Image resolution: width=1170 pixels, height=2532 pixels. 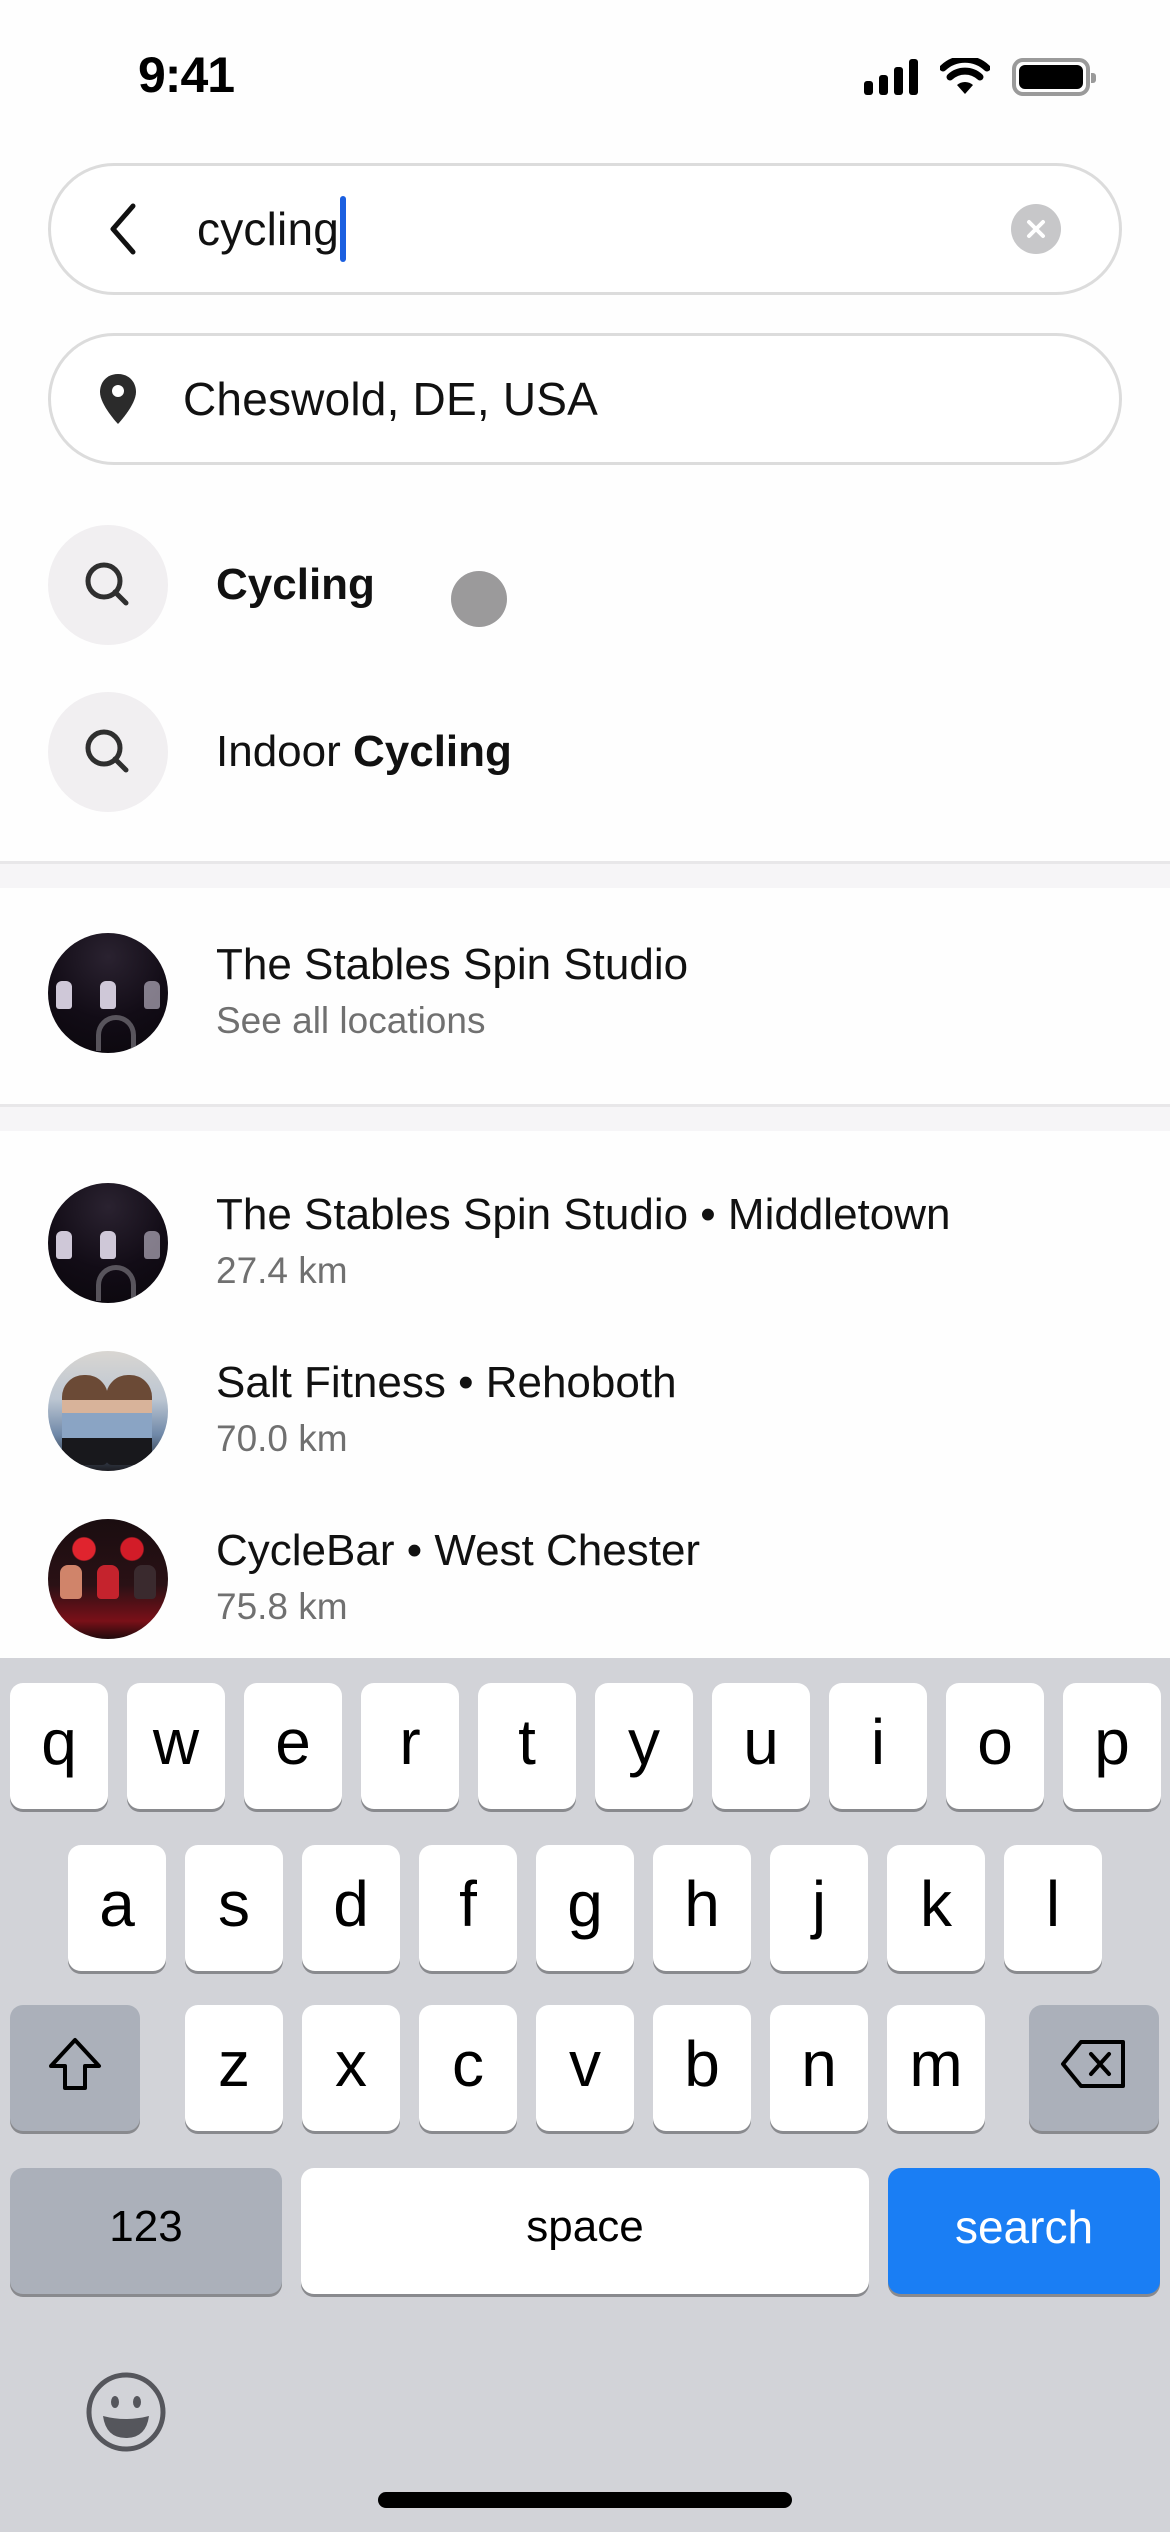 I want to click on status-icons, so click(x=980, y=77).